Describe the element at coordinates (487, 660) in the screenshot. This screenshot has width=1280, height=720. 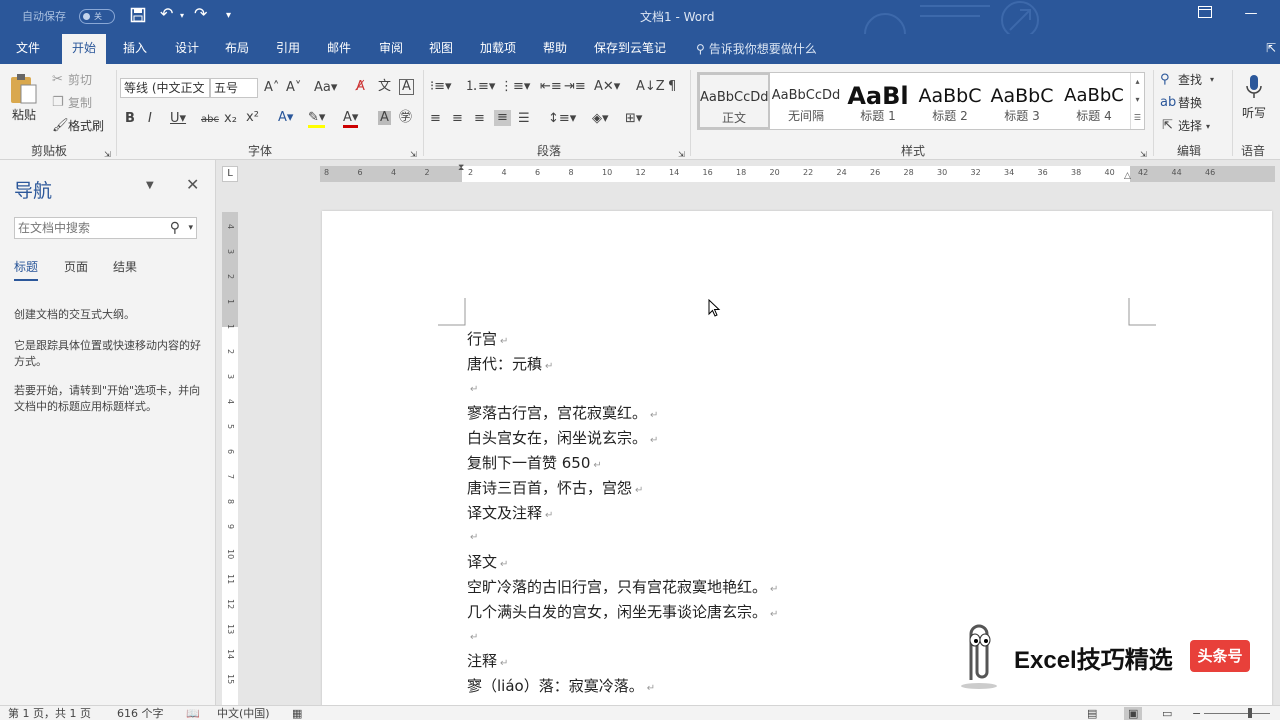
I see `document-line: 注释 ↵` at that location.